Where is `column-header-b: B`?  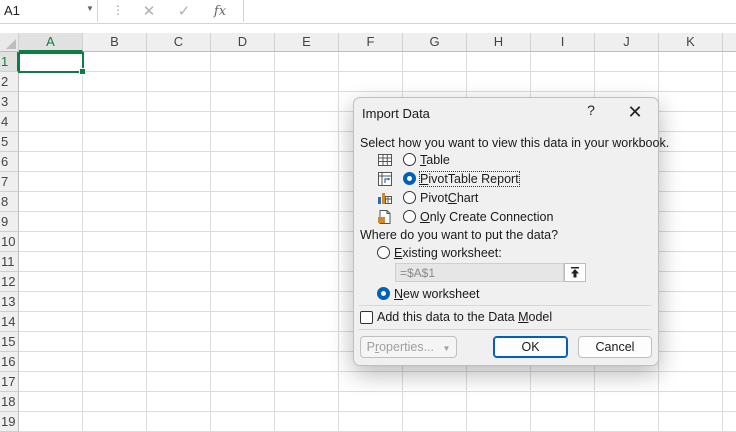
column-header-b: B is located at coordinates (115, 42).